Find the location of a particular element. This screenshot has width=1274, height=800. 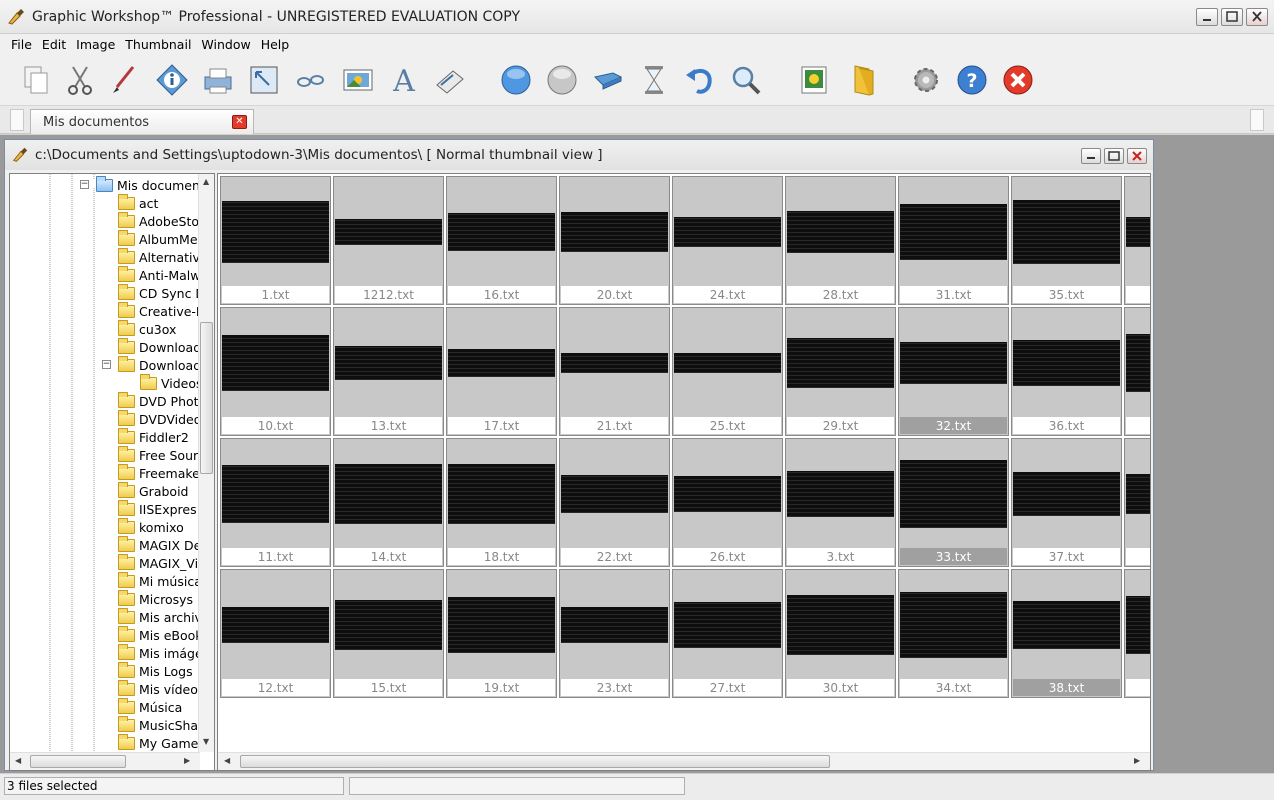

maximize-button is located at coordinates (1232, 17).